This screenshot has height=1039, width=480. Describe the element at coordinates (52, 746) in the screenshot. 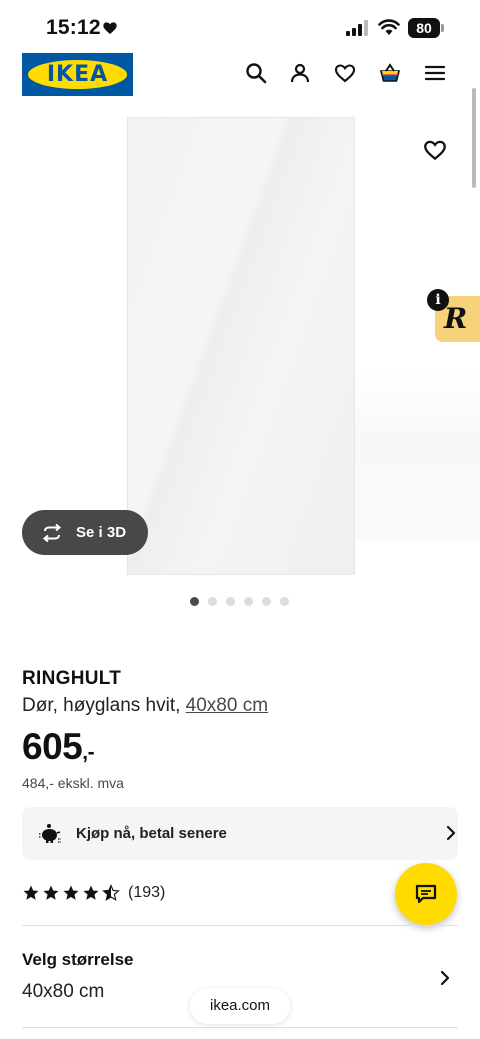

I see `price-value: 605` at that location.